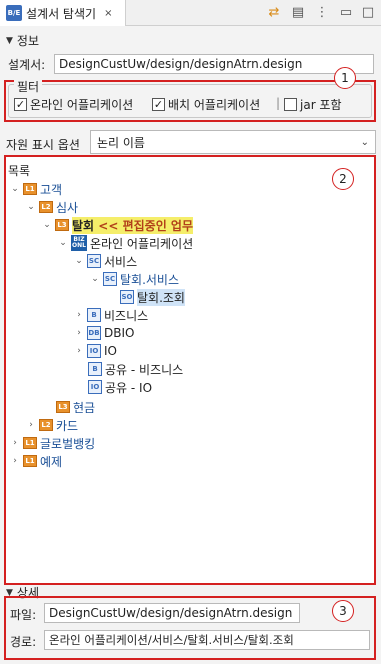  What do you see at coordinates (274, 12) in the screenshot?
I see `sync-icon: ⇄` at bounding box center [274, 12].